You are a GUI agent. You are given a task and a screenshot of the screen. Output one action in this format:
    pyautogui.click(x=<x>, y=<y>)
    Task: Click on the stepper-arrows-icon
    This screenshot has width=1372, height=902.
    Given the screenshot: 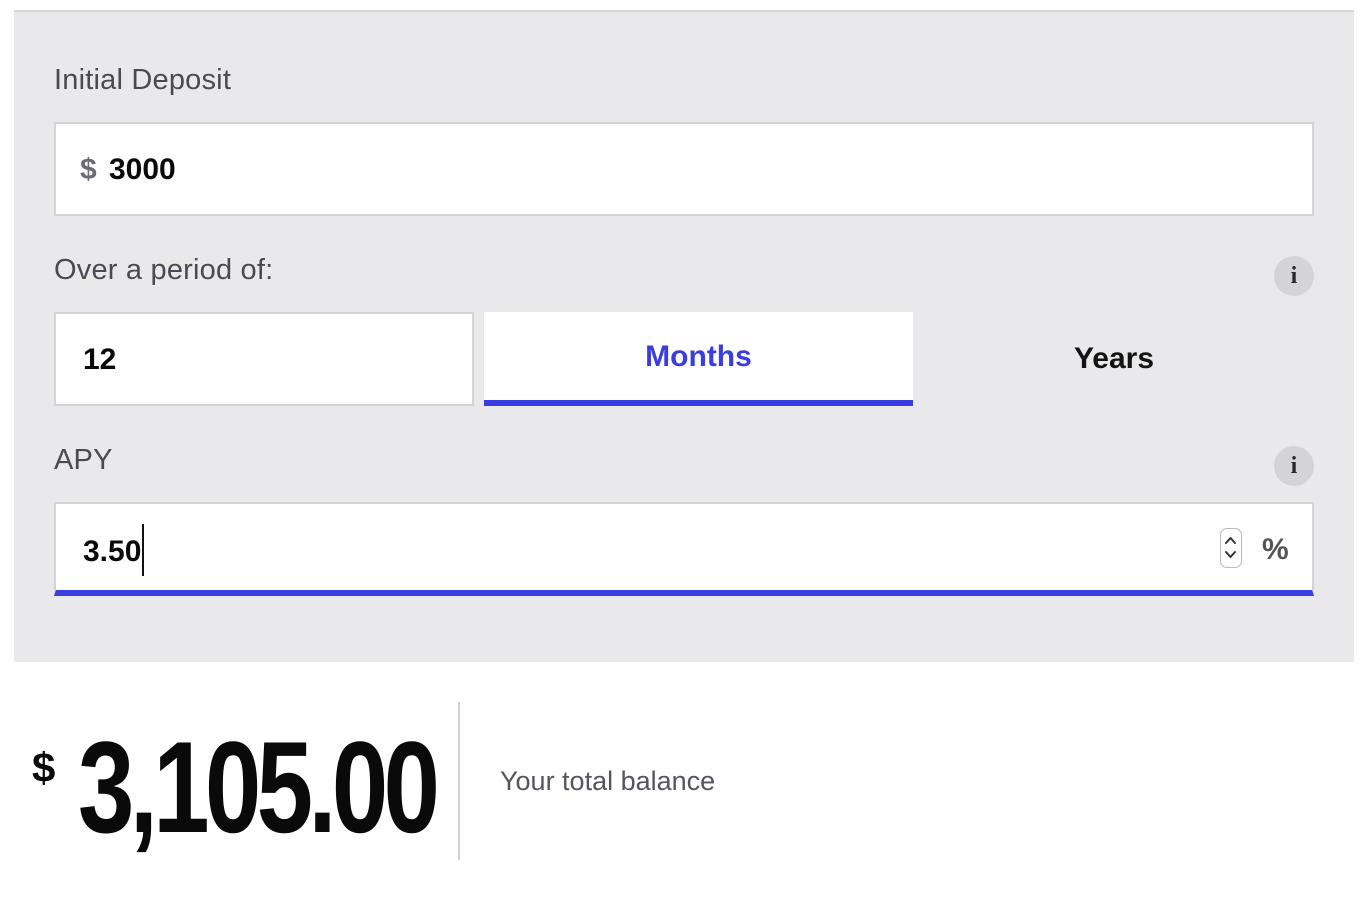 What is the action you would take?
    pyautogui.click(x=1230, y=547)
    